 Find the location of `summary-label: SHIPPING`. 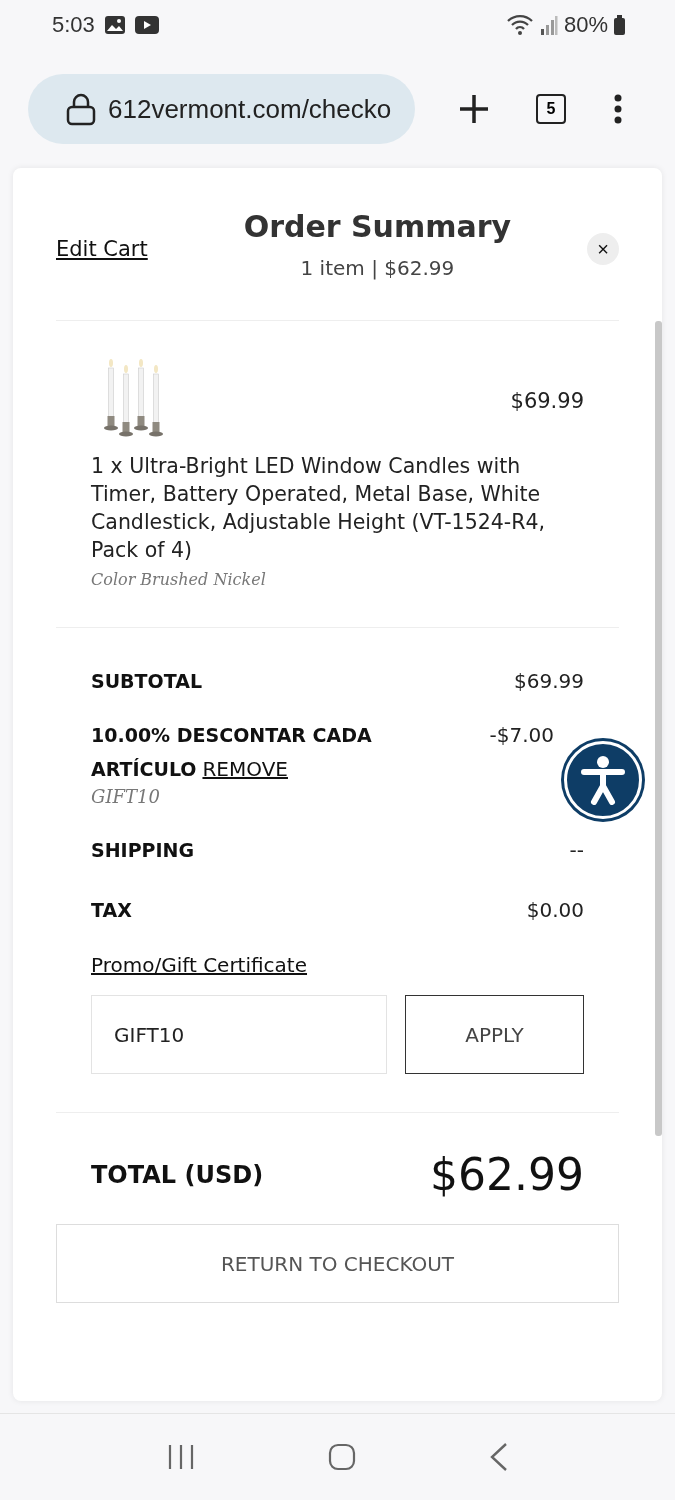

summary-label: SHIPPING is located at coordinates (143, 850).